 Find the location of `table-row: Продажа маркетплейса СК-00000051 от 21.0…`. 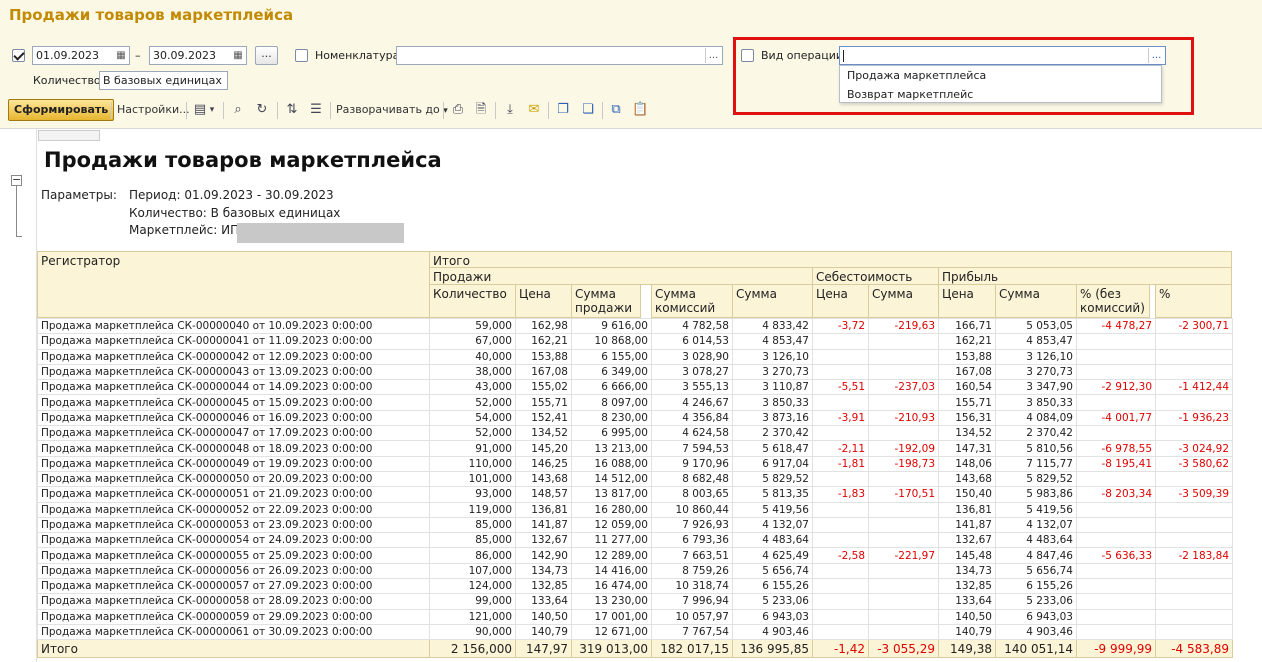

table-row: Продажа маркетплейса СК-00000051 от 21.0… is located at coordinates (635, 494).